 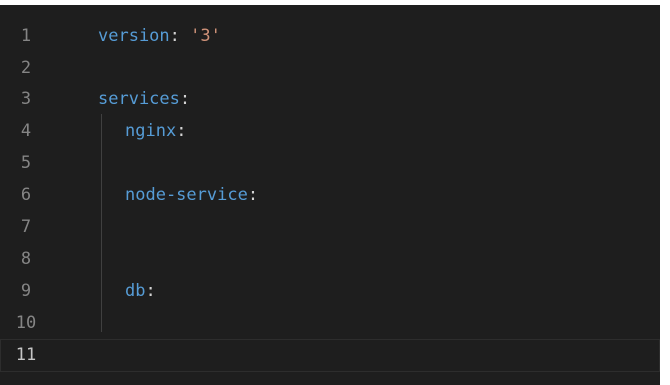 I want to click on line-number: 7, so click(x=26, y=227).